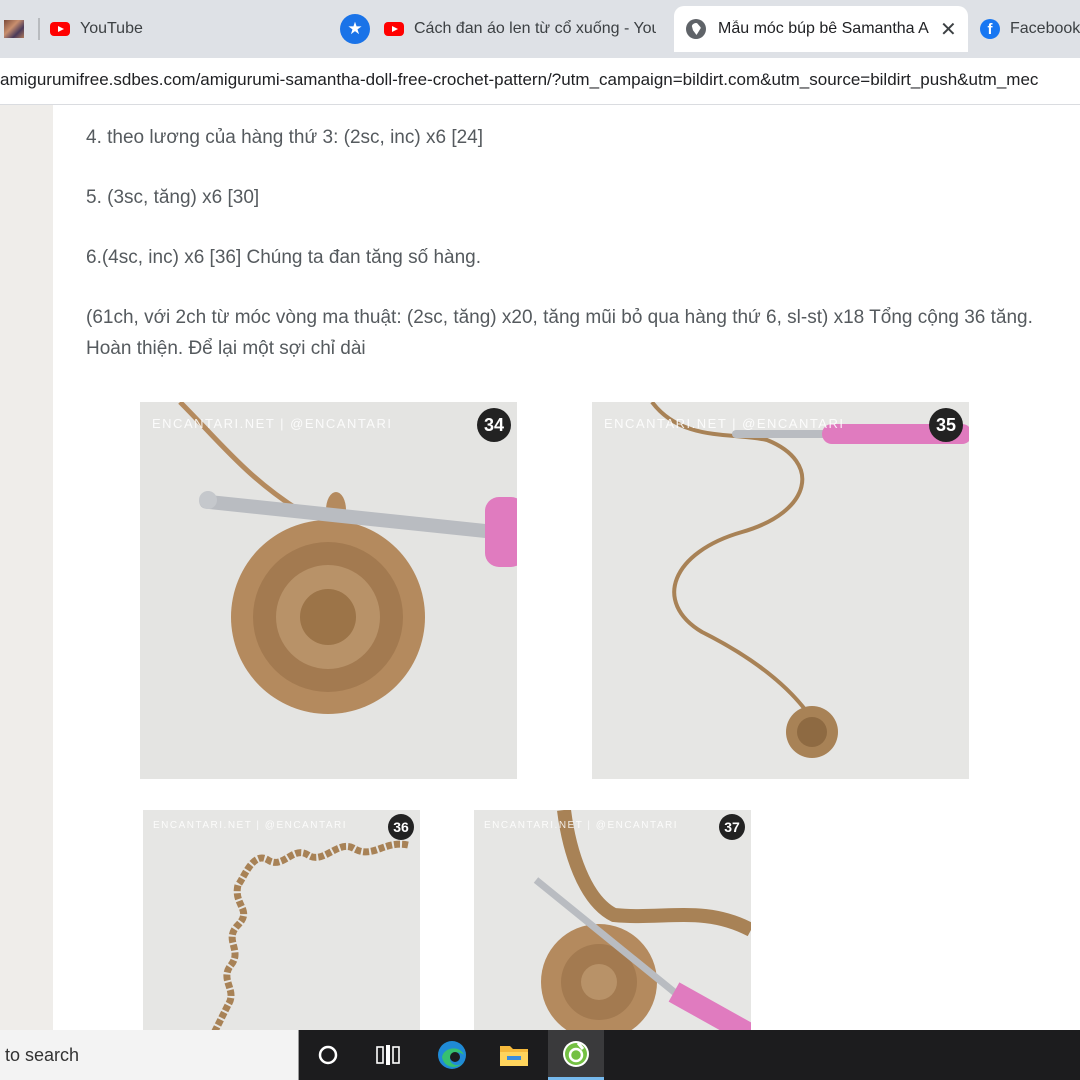 This screenshot has height=1080, width=1080. What do you see at coordinates (39, 29) in the screenshot?
I see `tab-separator` at bounding box center [39, 29].